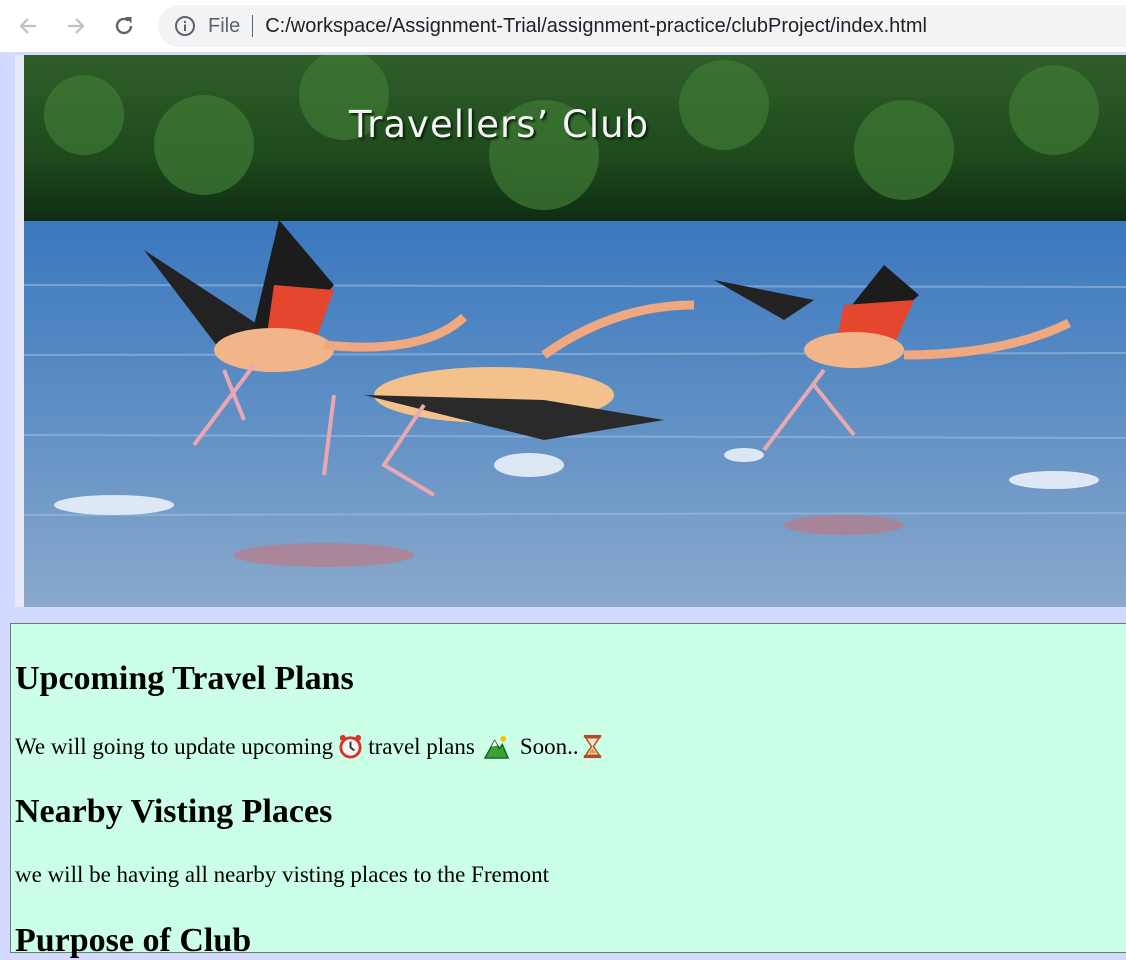 The width and height of the screenshot is (1126, 960). I want to click on mountain-icon, so click(496, 747).